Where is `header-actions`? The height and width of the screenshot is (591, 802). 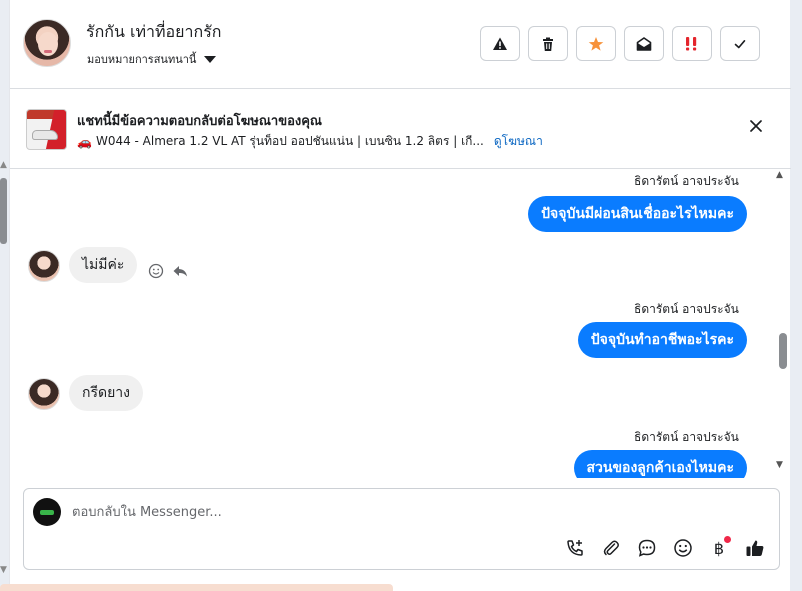 header-actions is located at coordinates (620, 43).